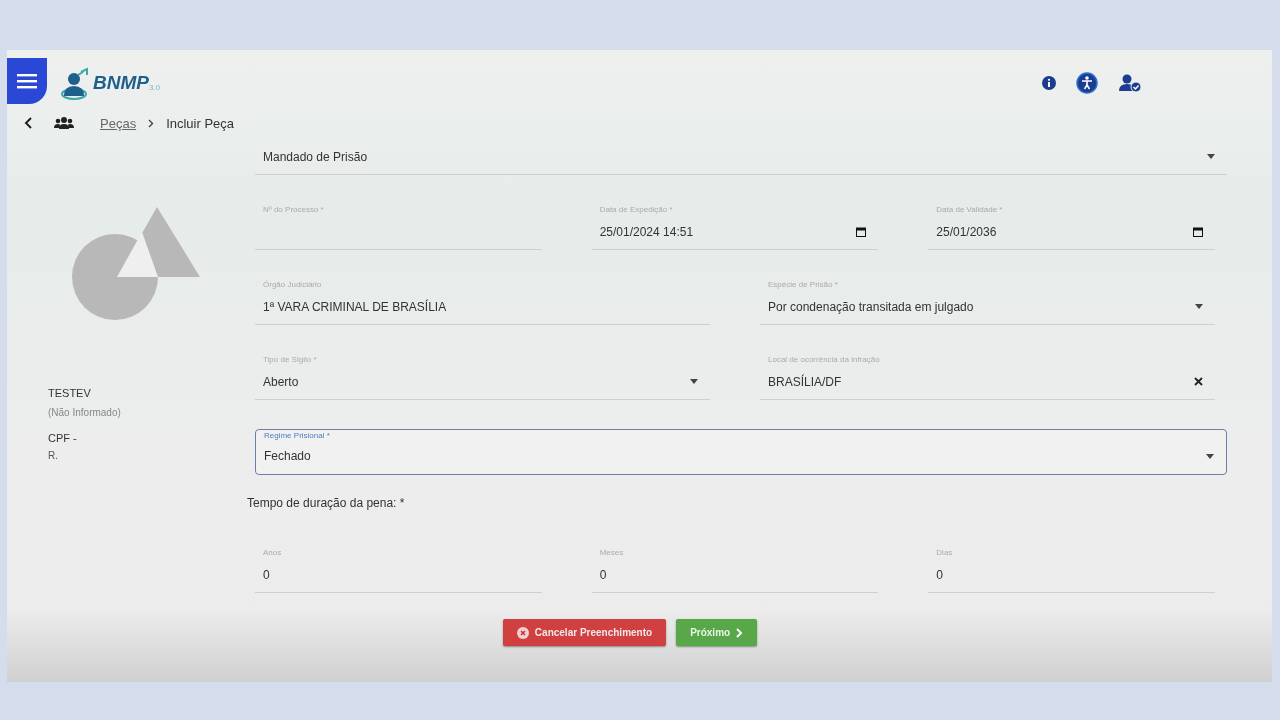 The height and width of the screenshot is (720, 1280). I want to click on logo-title: BNMP, so click(121, 82).